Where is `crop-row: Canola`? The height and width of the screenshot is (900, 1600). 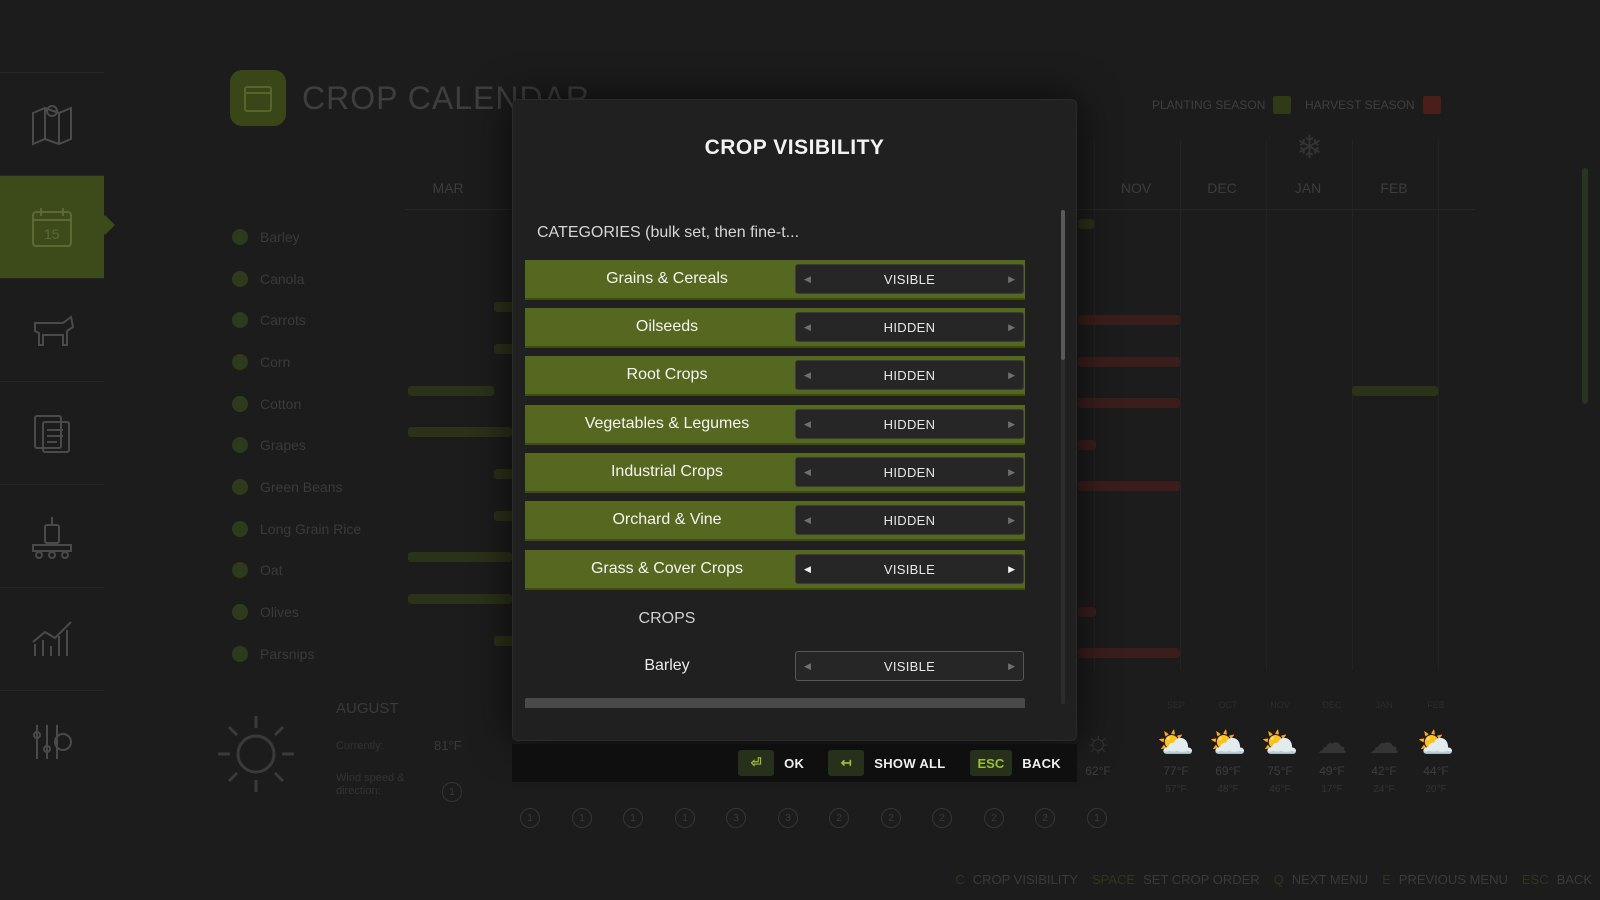
crop-row: Canola is located at coordinates (296, 279).